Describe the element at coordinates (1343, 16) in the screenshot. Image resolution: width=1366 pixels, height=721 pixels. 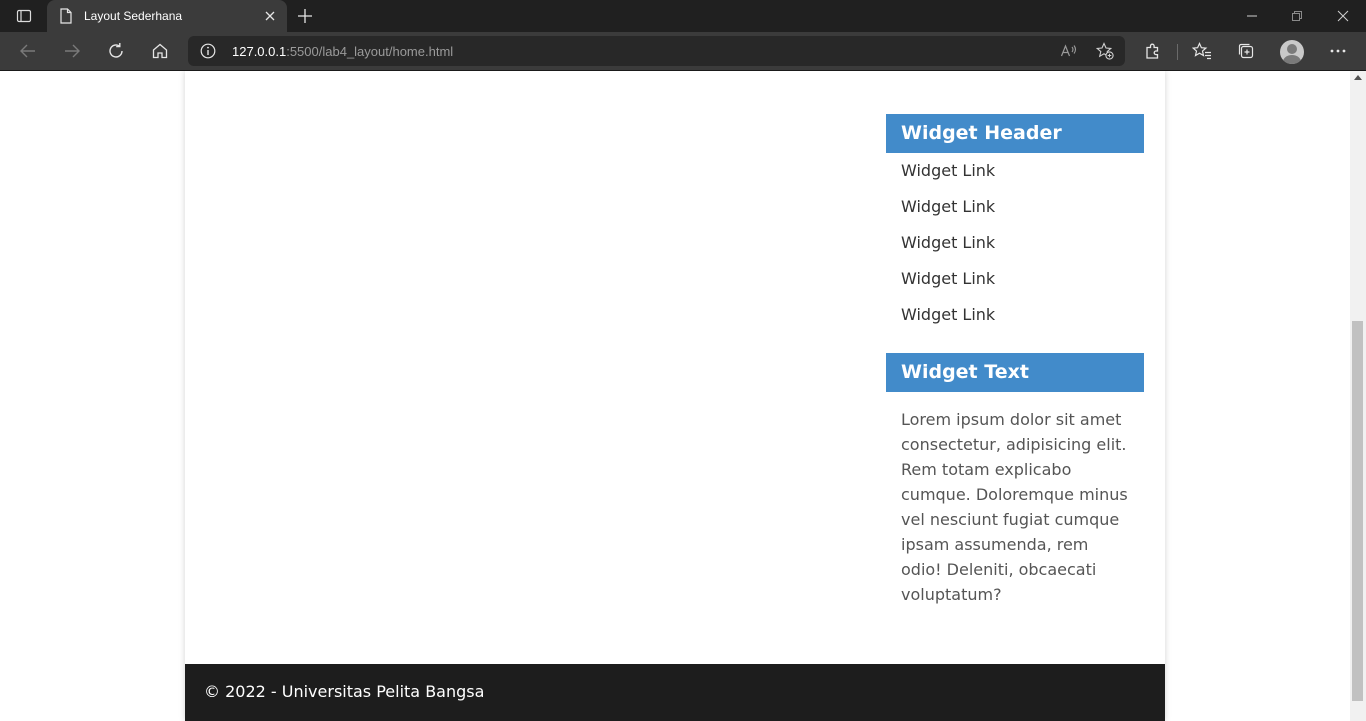
I see `window-close-icon` at that location.